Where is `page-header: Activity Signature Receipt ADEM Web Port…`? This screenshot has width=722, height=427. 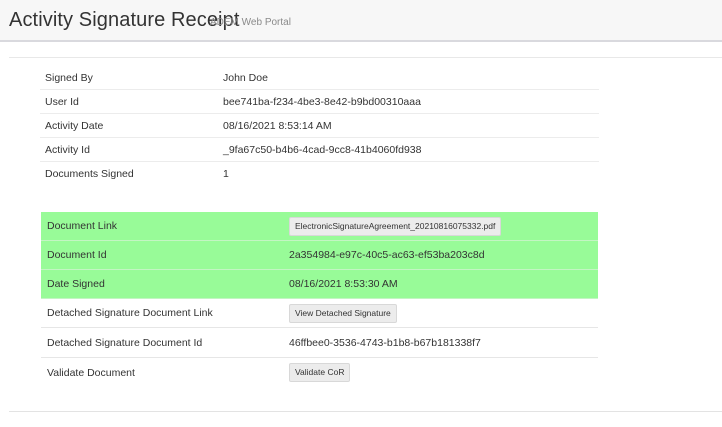
page-header: Activity Signature Receipt ADEM Web Port… is located at coordinates (361, 21).